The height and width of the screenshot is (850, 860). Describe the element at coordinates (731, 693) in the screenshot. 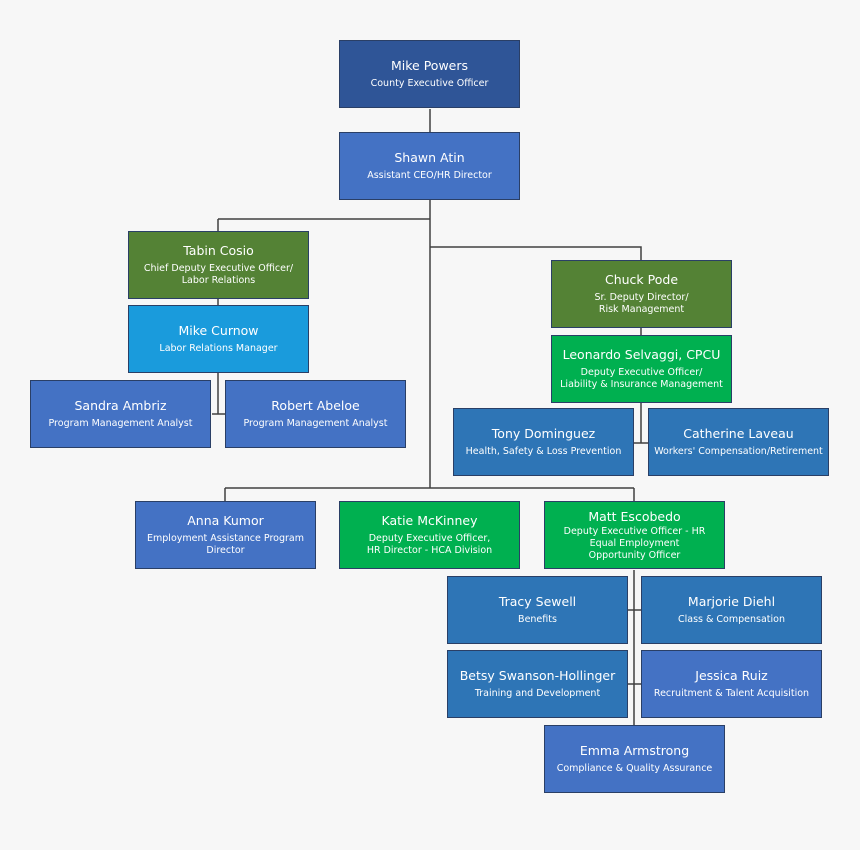

I see `node-title: Recruitment & Talent Acquisition` at that location.